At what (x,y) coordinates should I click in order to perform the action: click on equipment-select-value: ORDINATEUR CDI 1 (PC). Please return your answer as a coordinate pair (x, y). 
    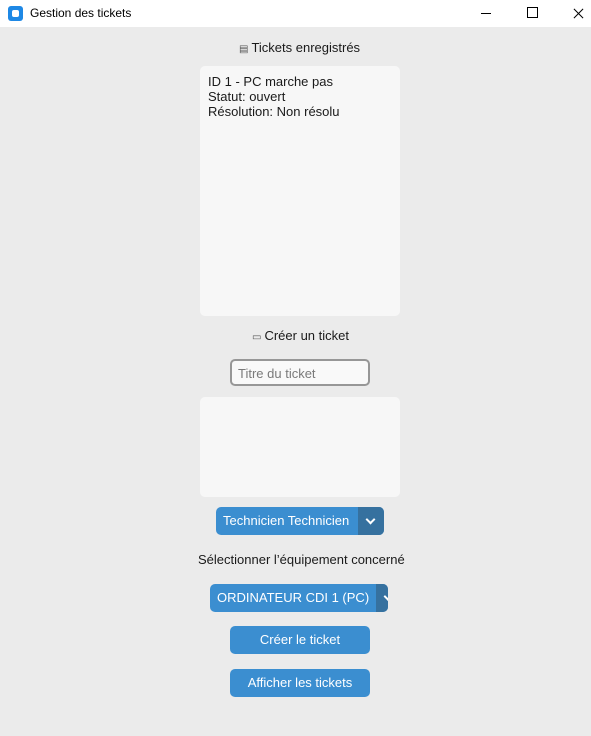
    Looking at the image, I should click on (293, 597).